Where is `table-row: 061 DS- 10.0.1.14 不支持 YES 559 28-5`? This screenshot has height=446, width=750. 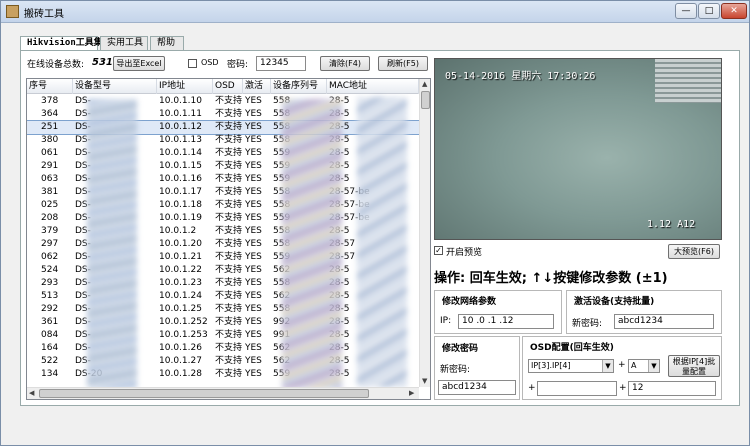
table-row: 061 DS- 10.0.1.14 不支持 YES 559 28-5 is located at coordinates (223, 153).